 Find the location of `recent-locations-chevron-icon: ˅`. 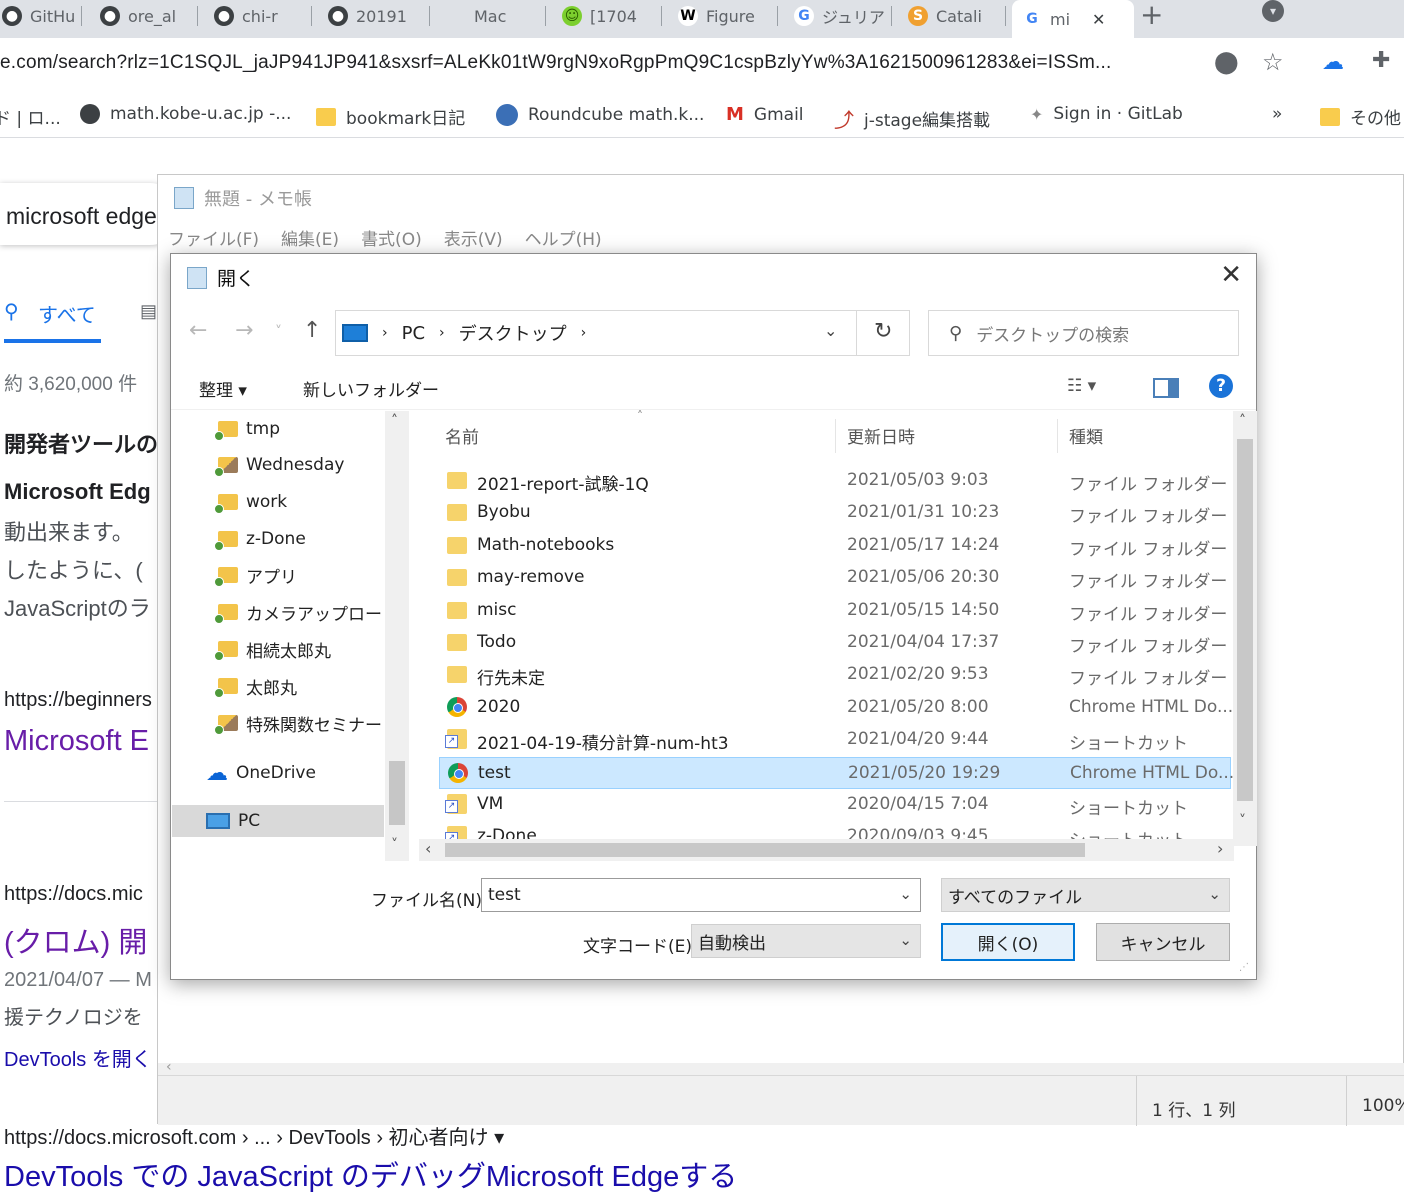

recent-locations-chevron-icon: ˅ is located at coordinates (278, 332).